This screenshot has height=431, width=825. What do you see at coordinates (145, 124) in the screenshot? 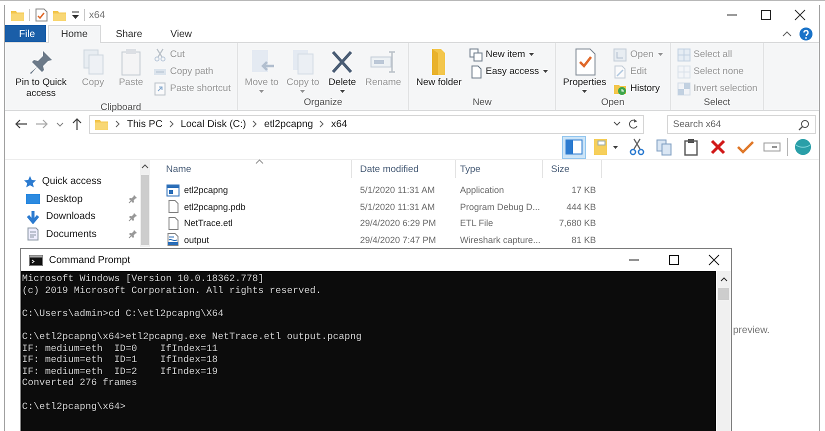
I see `breadcrumb: This PC` at bounding box center [145, 124].